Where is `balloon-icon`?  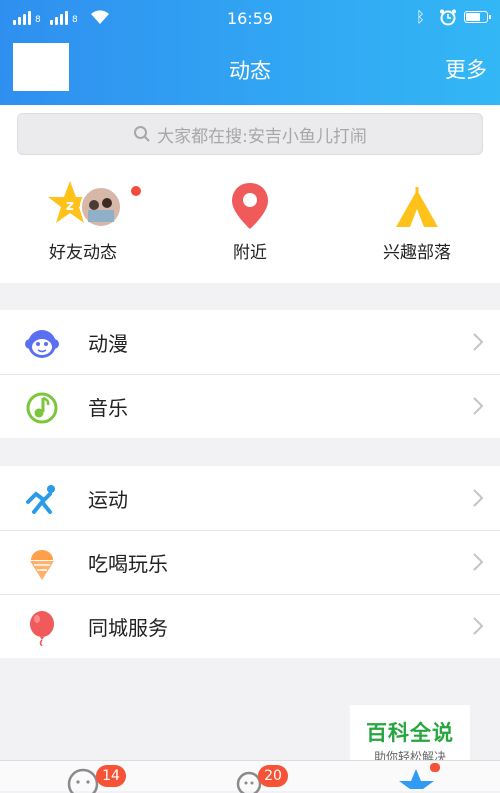
balloon-icon is located at coordinates (42, 628).